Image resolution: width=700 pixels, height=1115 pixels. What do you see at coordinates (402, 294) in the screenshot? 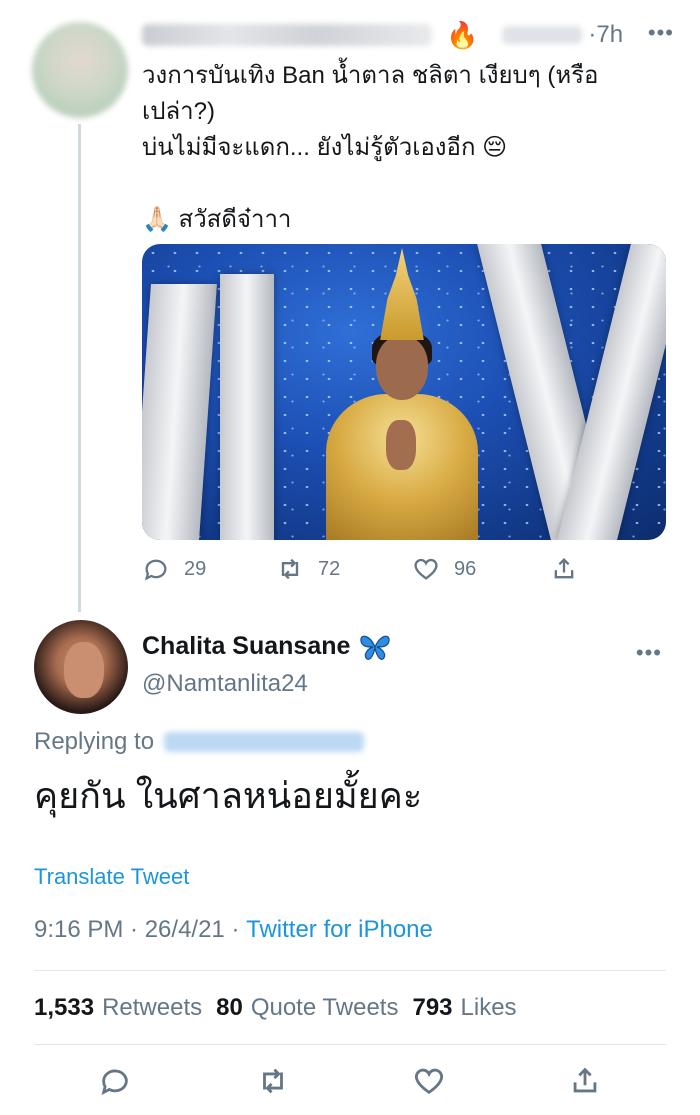
I see `figure-crown` at bounding box center [402, 294].